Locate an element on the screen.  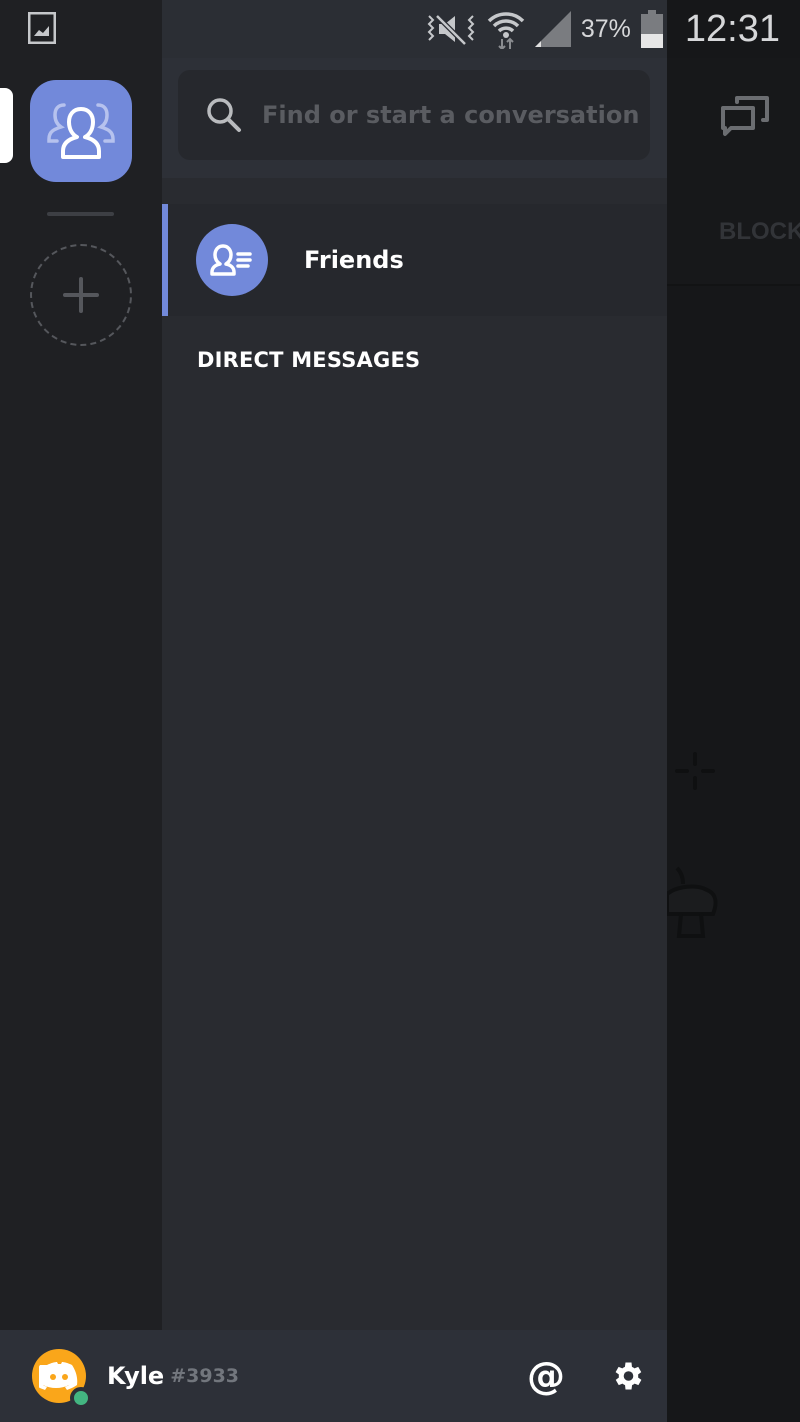
battery-icon is located at coordinates (651, 29).